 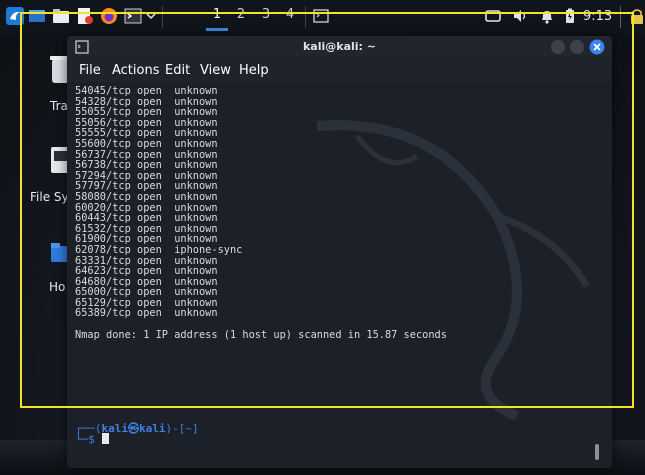 I want to click on text-cursor, so click(x=105, y=438).